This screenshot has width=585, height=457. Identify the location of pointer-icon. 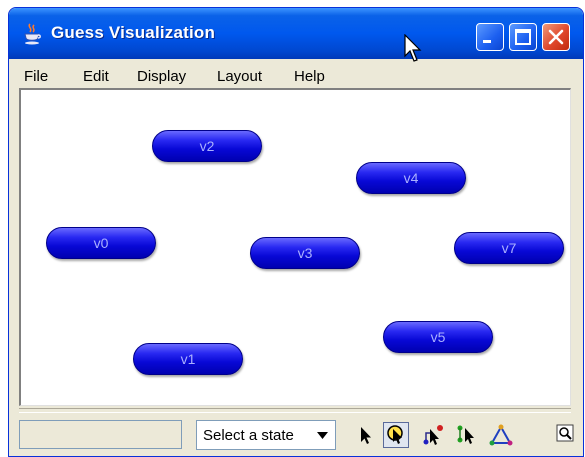
(366, 435).